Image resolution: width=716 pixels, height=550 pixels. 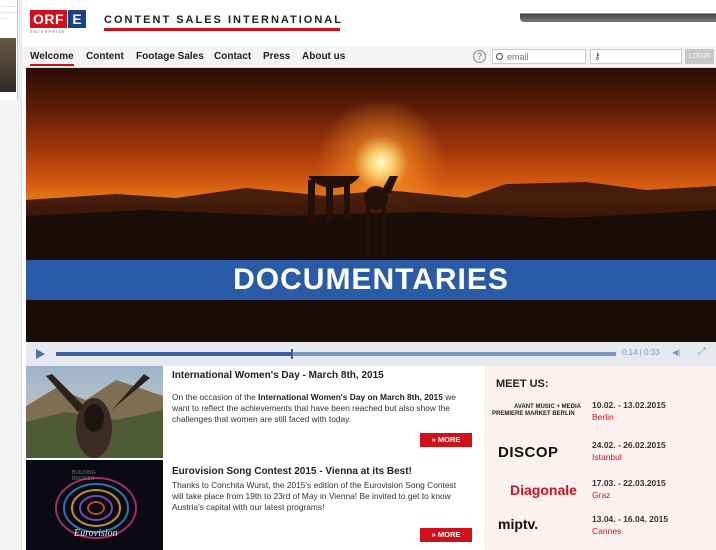 What do you see at coordinates (533, 414) in the screenshot?
I see `avant-logo-line2: PREMIERE MARKET BERLIN` at bounding box center [533, 414].